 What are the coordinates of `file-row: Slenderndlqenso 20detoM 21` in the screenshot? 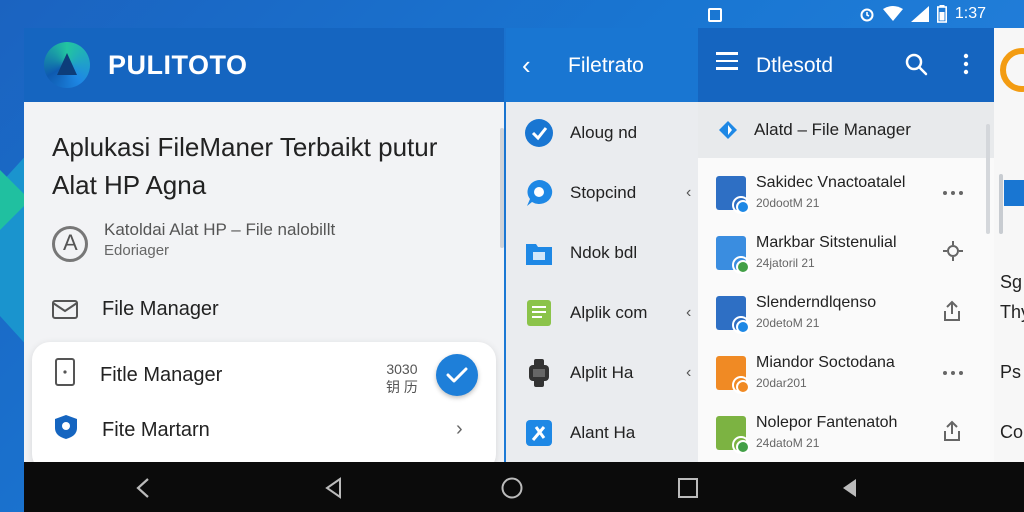 It's located at (847, 315).